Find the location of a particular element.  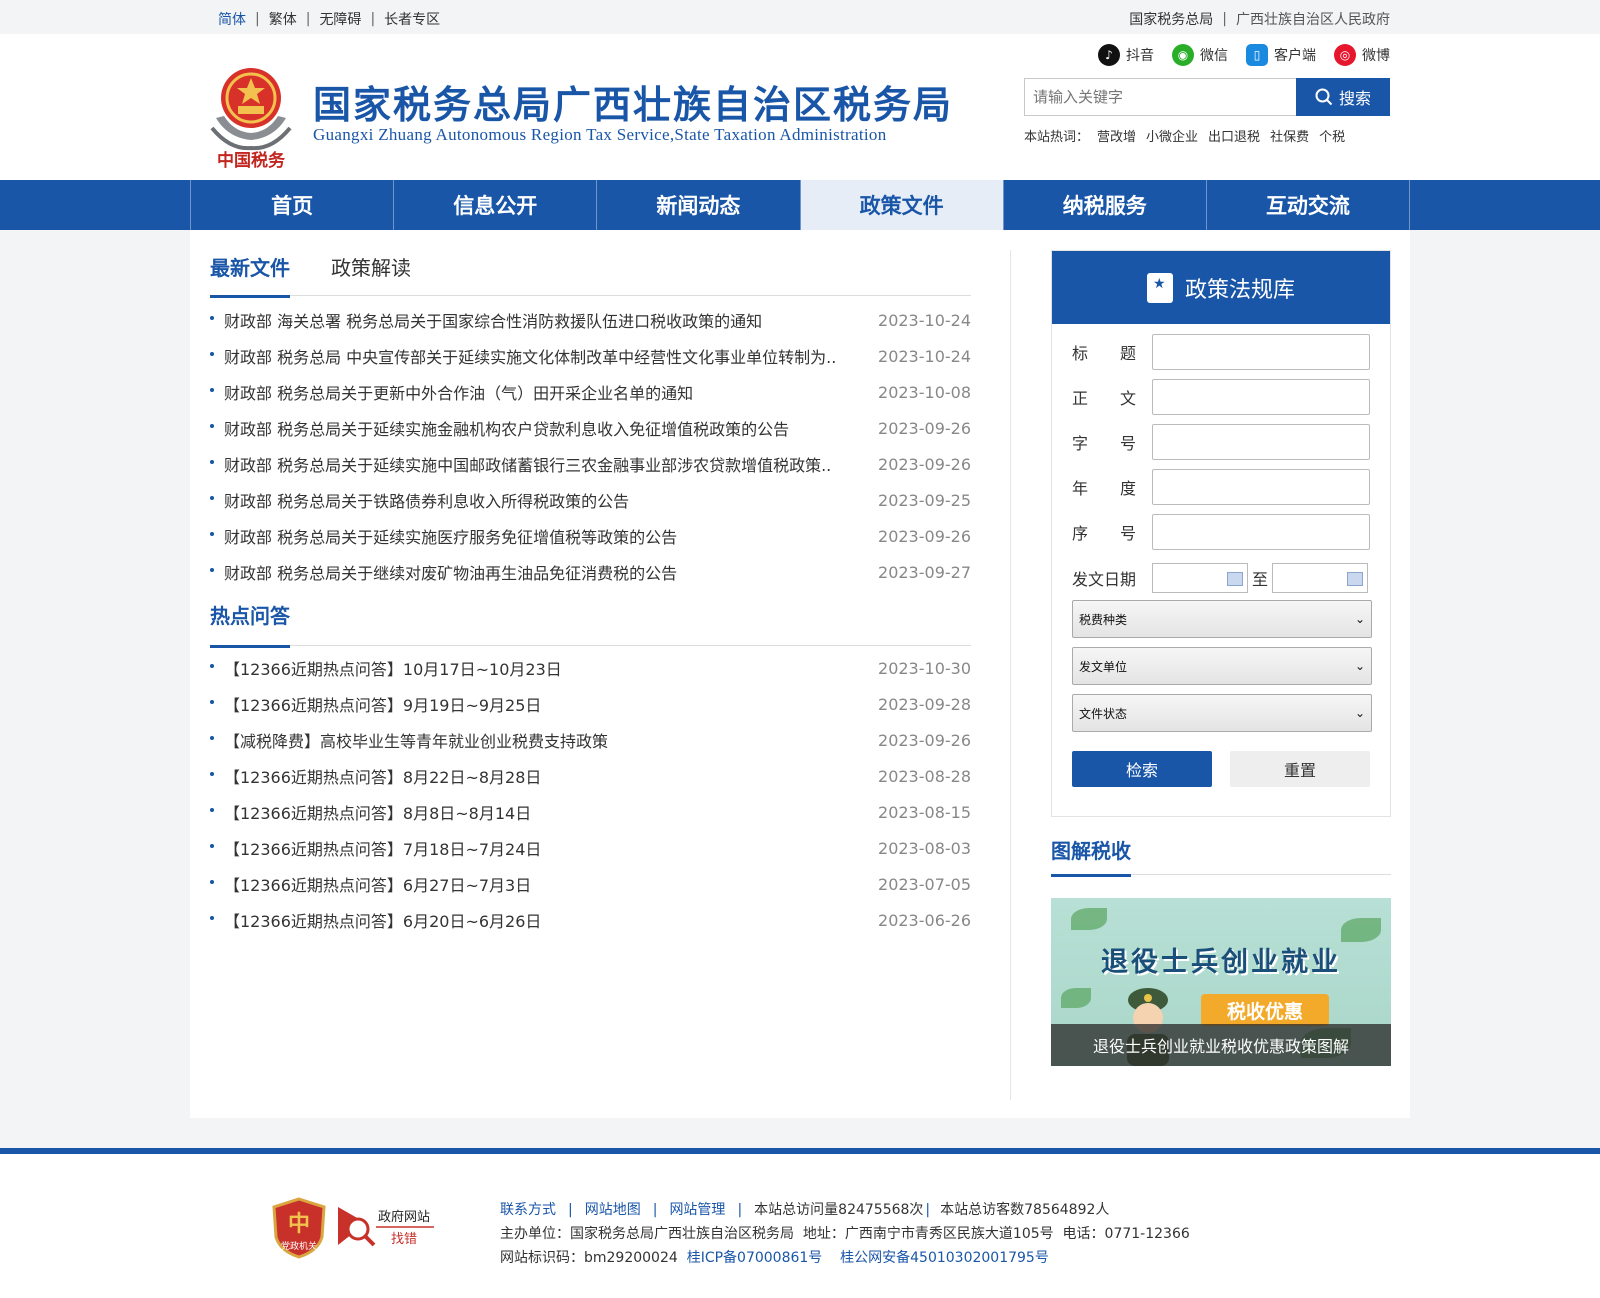

row-title: 财政部 税务总局关于铁路债券利息收入所得税政策的公告 is located at coordinates (419, 500).